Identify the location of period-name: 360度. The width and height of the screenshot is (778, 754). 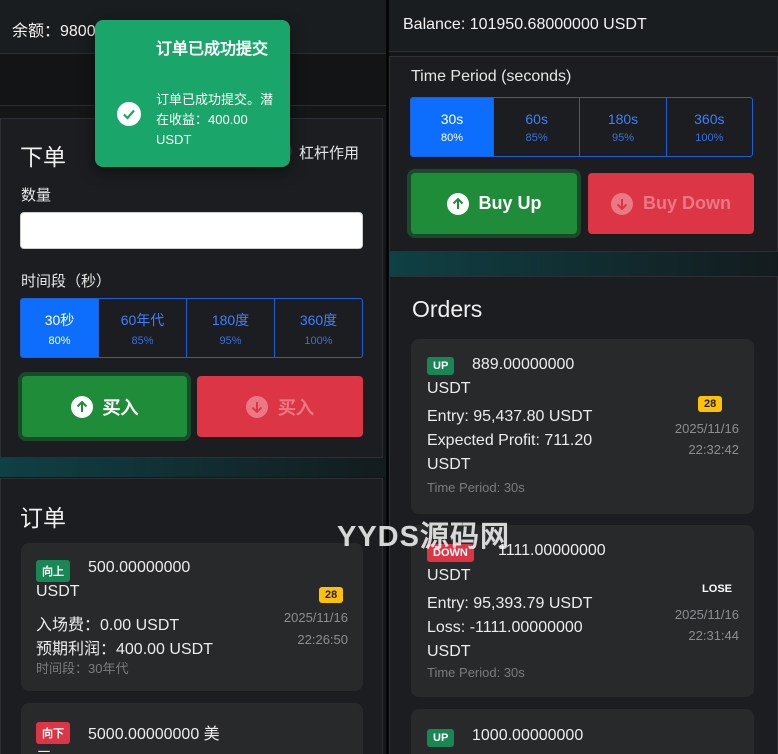
(318, 319).